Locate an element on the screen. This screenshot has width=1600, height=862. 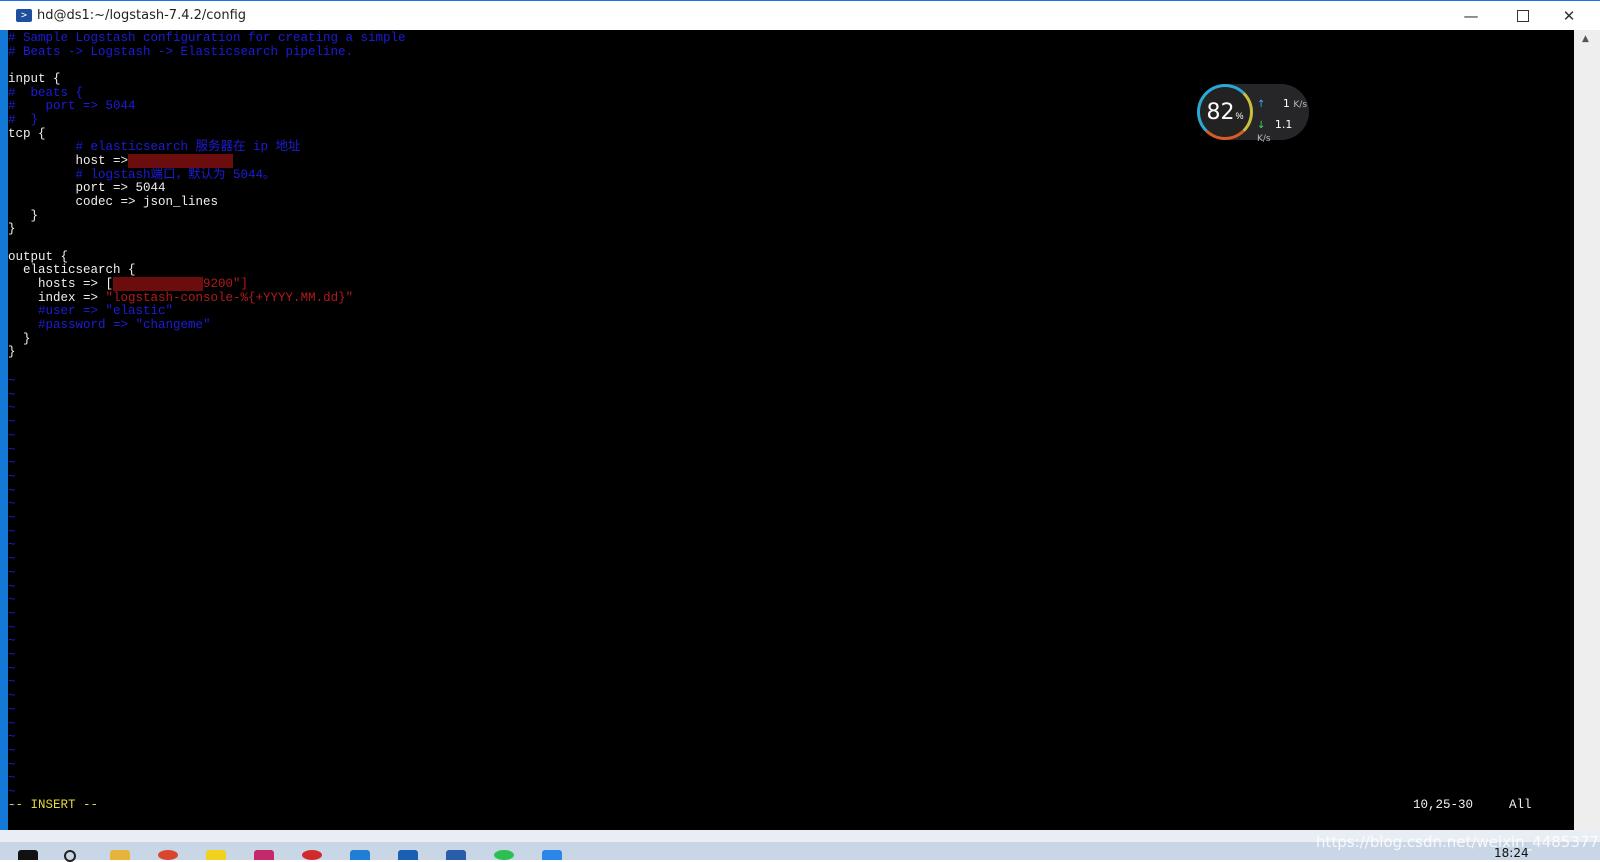
code-line-22: #password => "changeme" is located at coordinates (109, 325).